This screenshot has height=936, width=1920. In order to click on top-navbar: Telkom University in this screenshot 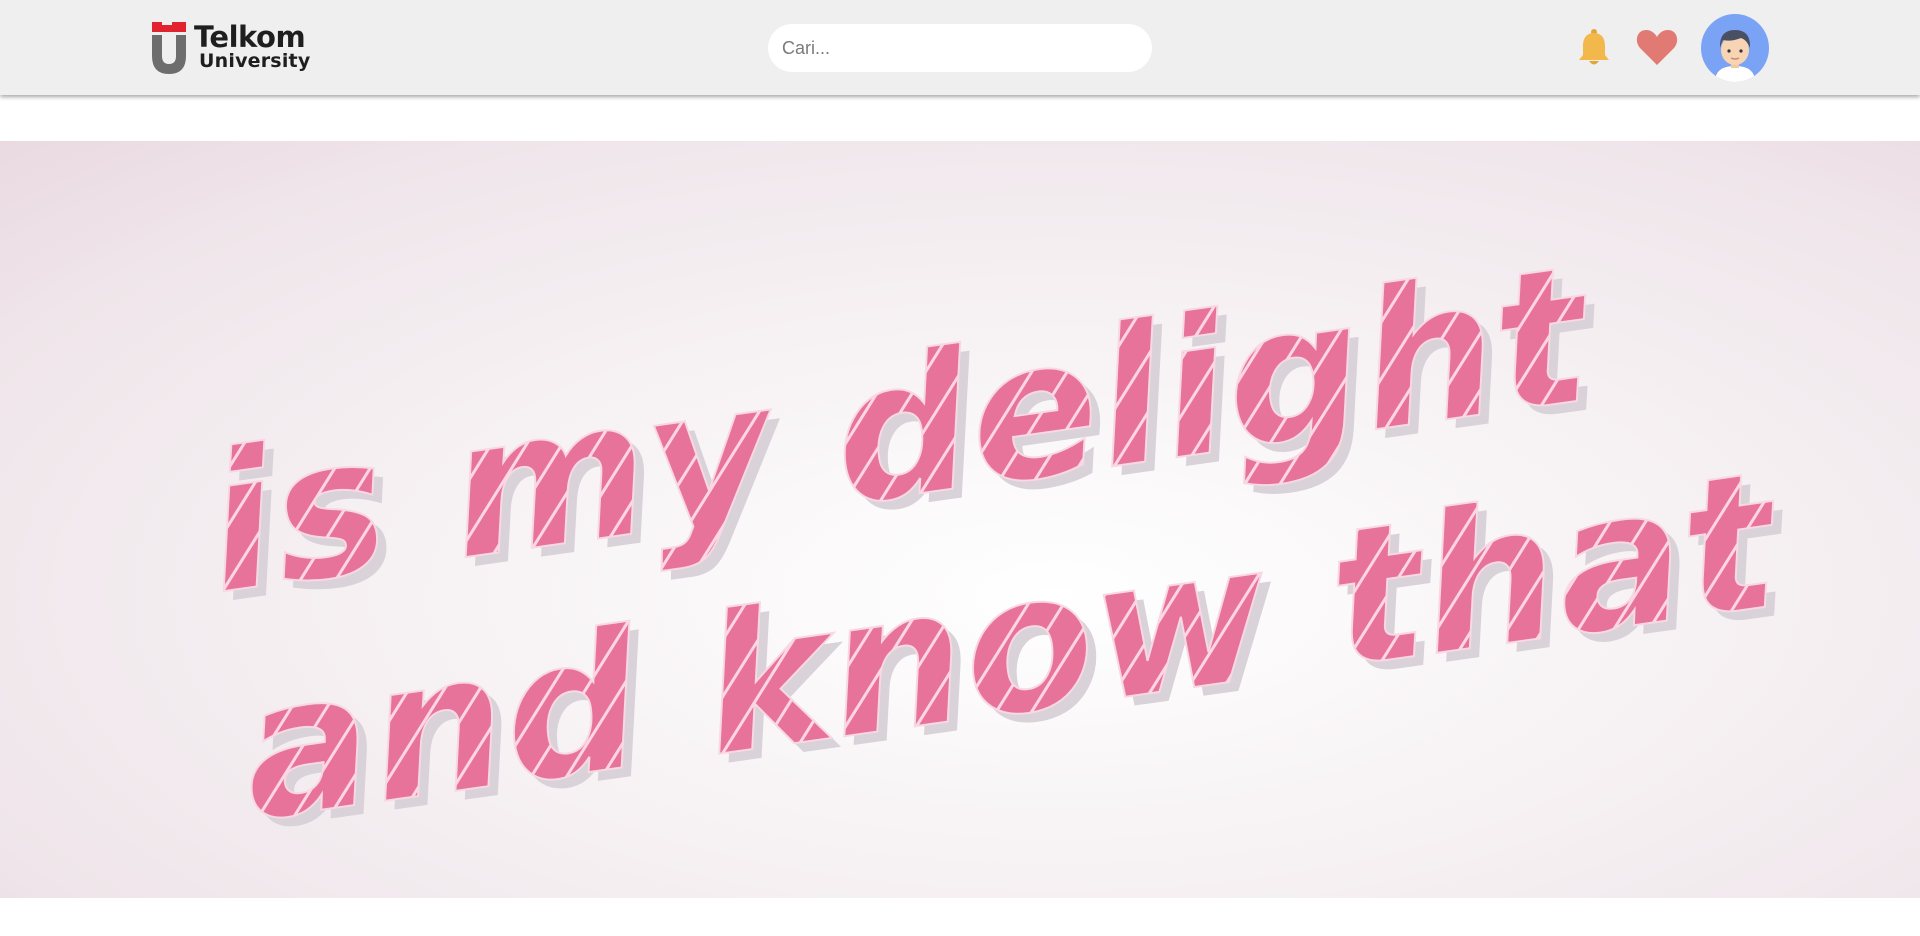, I will do `click(960, 47)`.